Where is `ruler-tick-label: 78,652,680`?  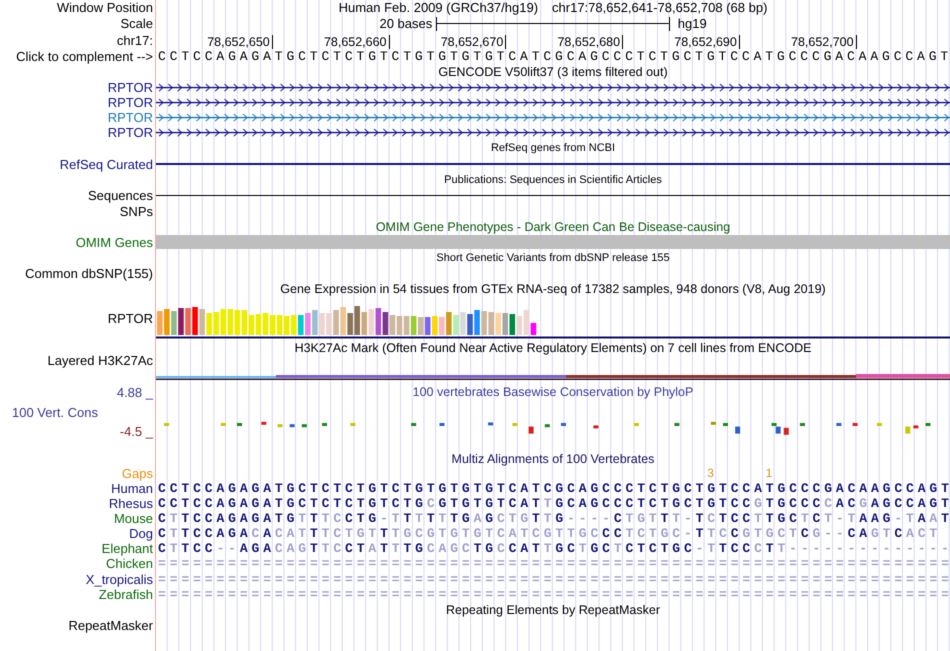 ruler-tick-label: 78,652,680 is located at coordinates (565, 41).